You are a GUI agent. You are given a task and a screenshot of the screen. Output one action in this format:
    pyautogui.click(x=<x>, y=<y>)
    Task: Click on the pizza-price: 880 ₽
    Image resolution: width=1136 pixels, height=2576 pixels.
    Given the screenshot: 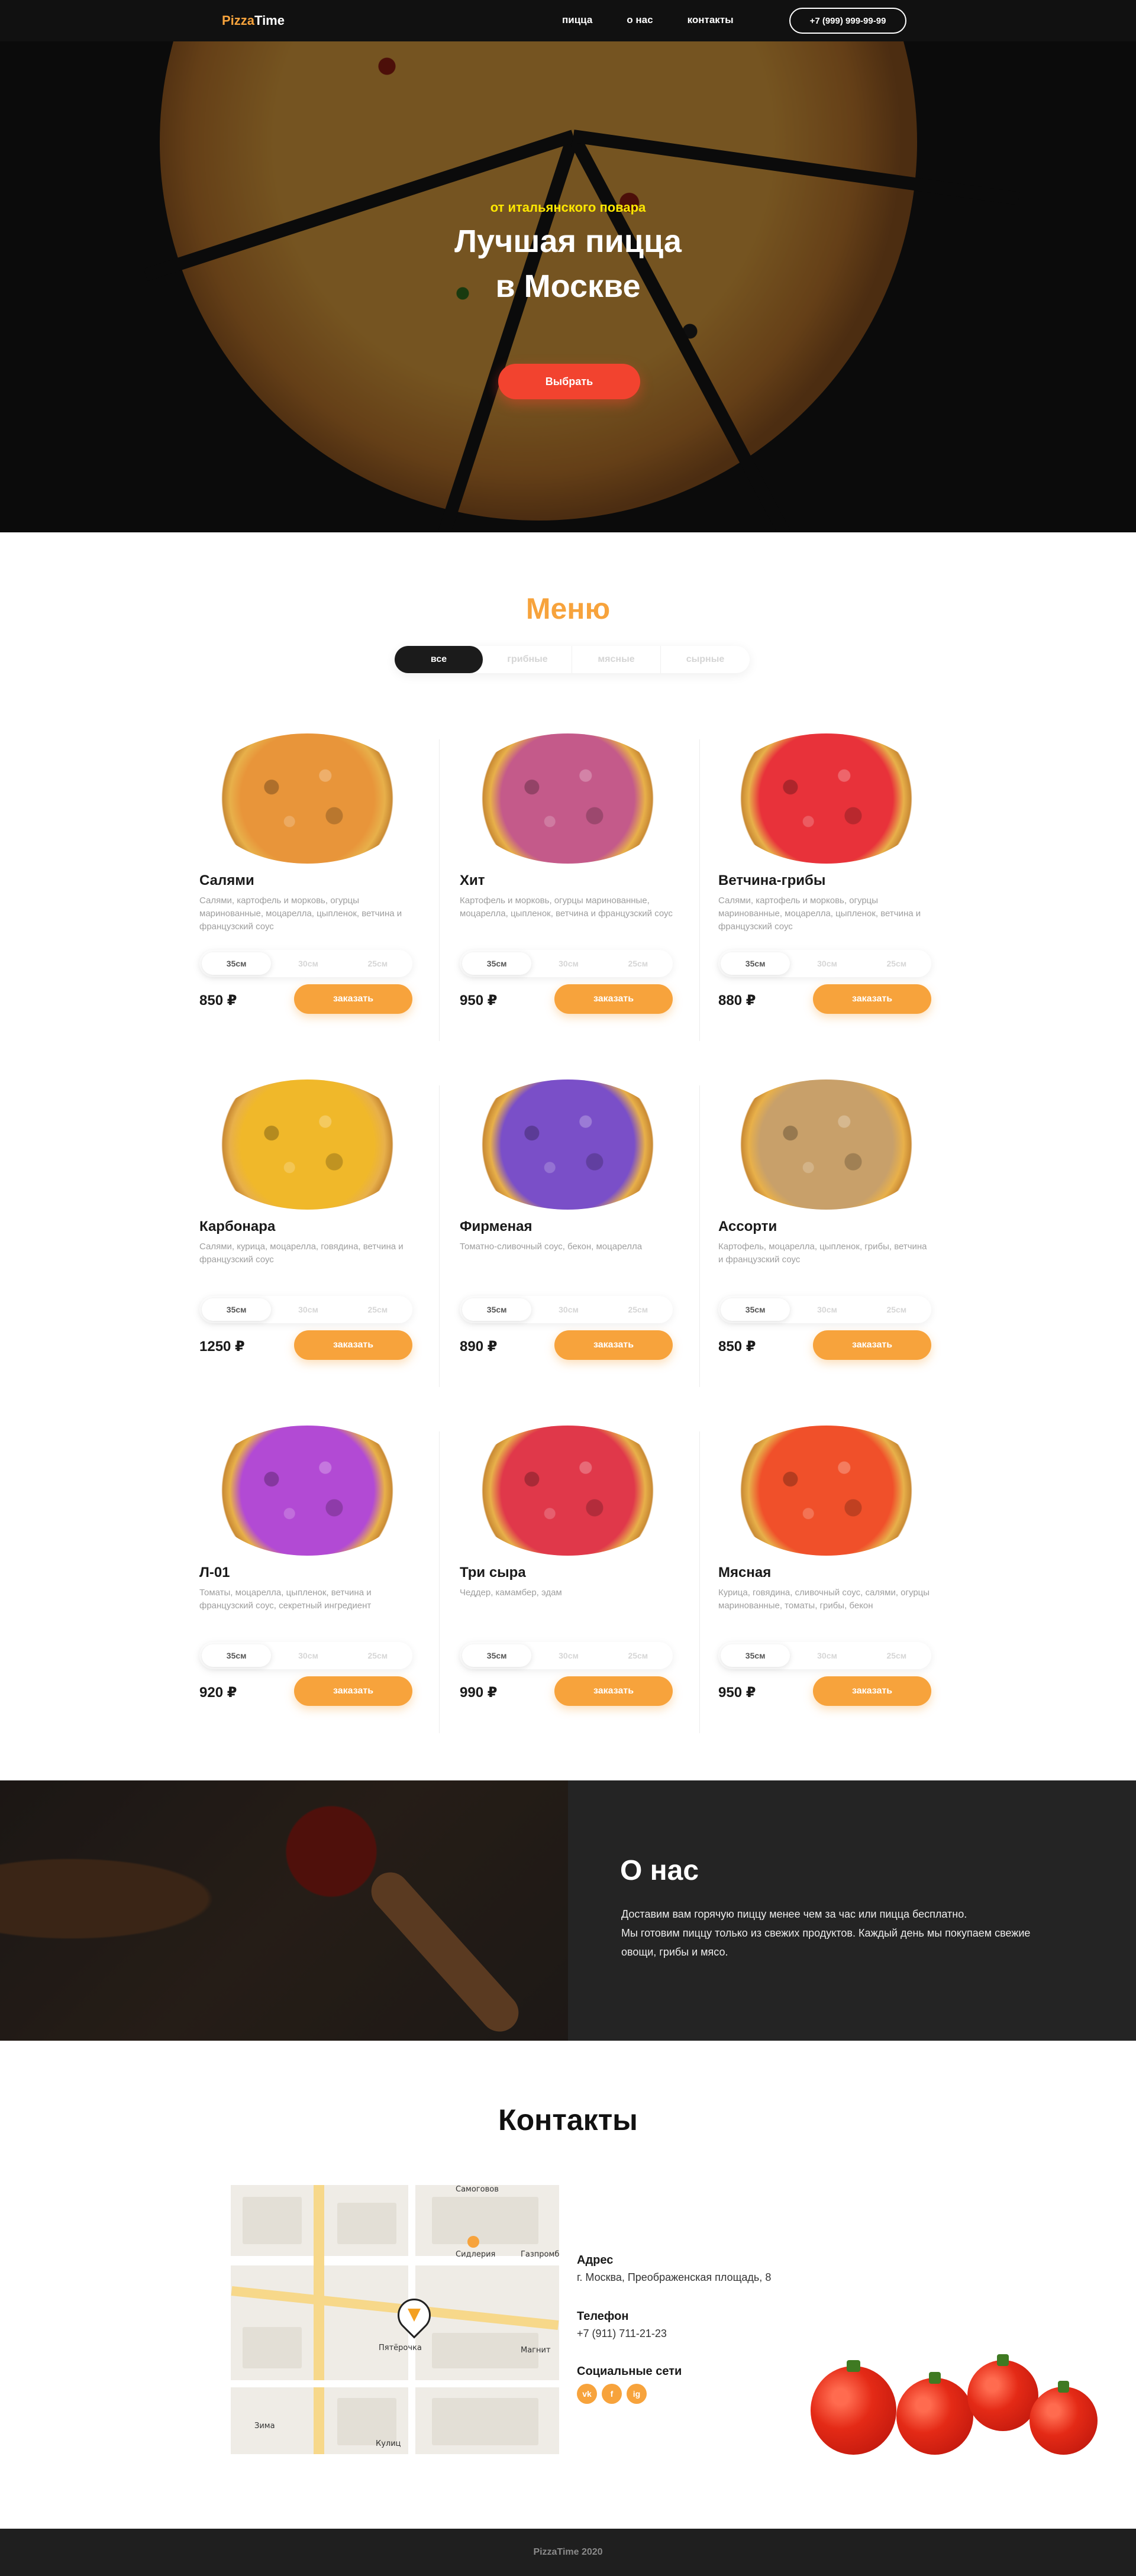 What is the action you would take?
    pyautogui.click(x=737, y=1001)
    